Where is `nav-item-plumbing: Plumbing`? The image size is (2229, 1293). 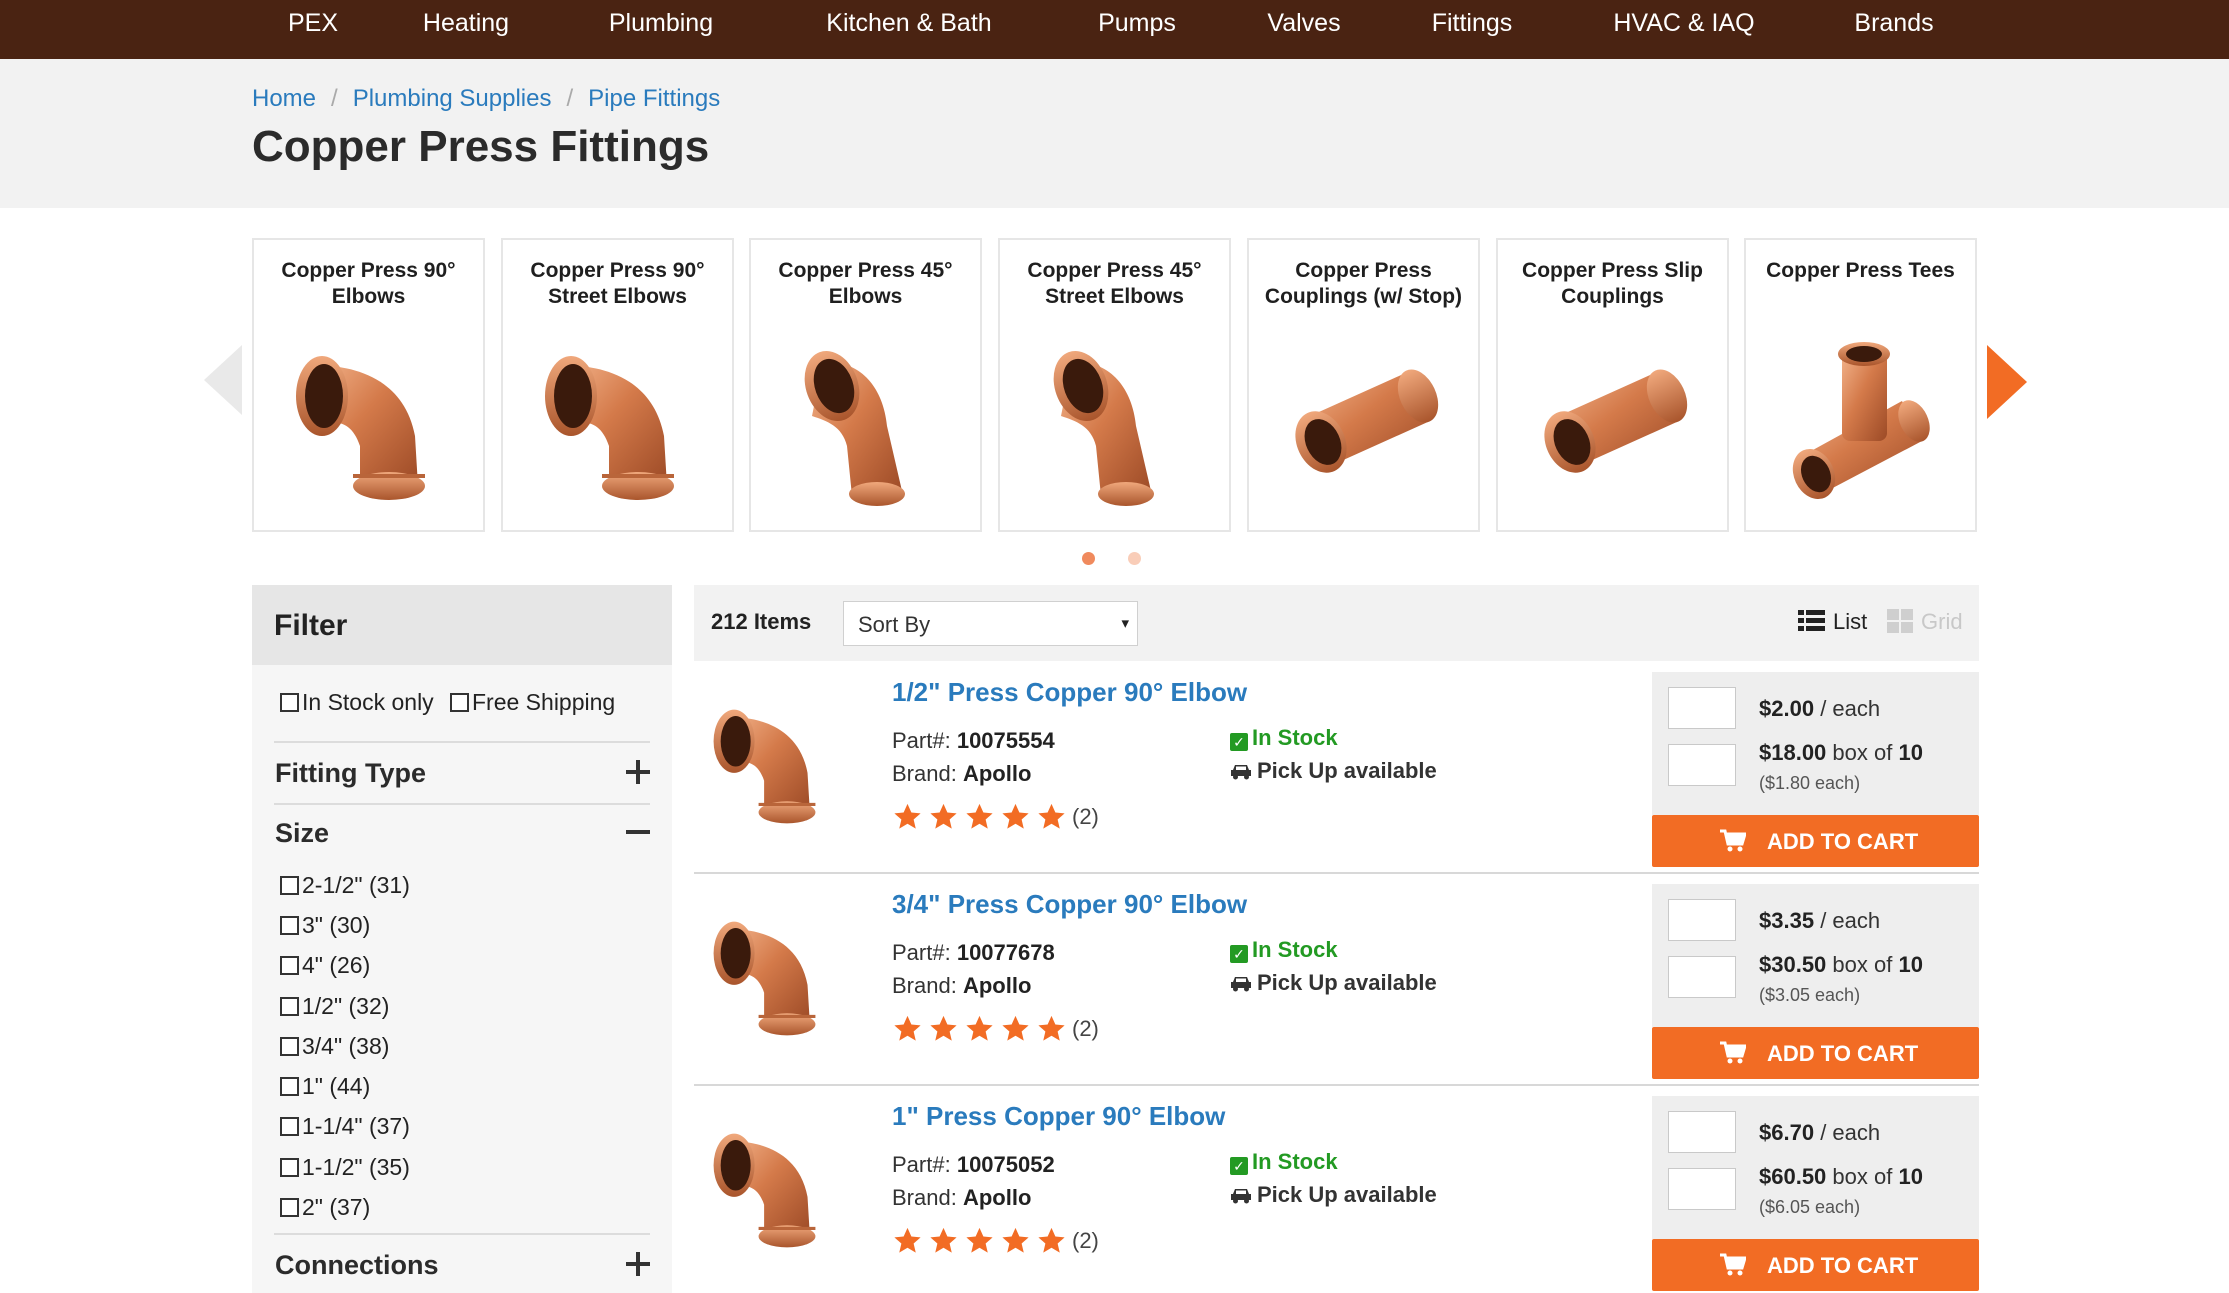 nav-item-plumbing: Plumbing is located at coordinates (661, 23).